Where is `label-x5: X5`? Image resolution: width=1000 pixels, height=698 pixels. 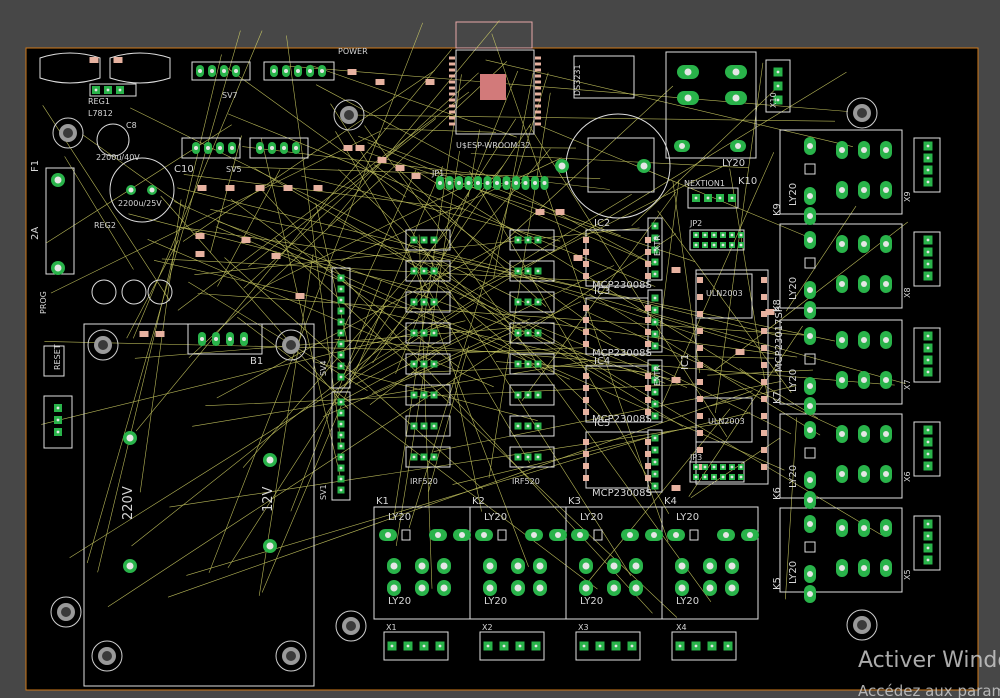 label-x5: X5 is located at coordinates (907, 574).